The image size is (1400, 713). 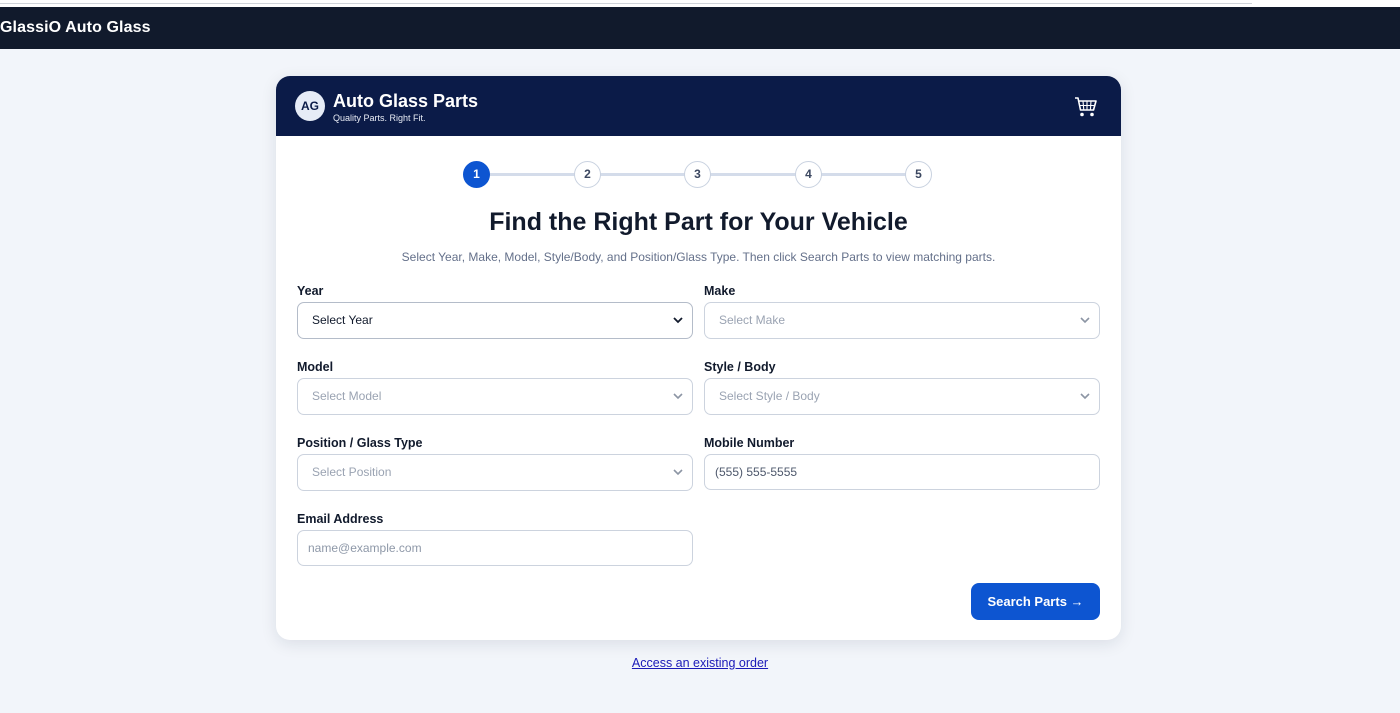 What do you see at coordinates (698, 222) in the screenshot?
I see `page-title: Find the Right Part for Your Vehicle` at bounding box center [698, 222].